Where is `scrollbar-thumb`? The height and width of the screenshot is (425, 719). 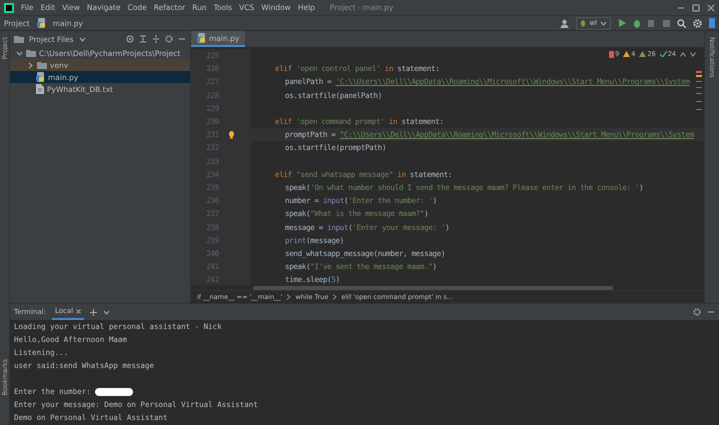
scrollbar-thumb is located at coordinates (433, 288).